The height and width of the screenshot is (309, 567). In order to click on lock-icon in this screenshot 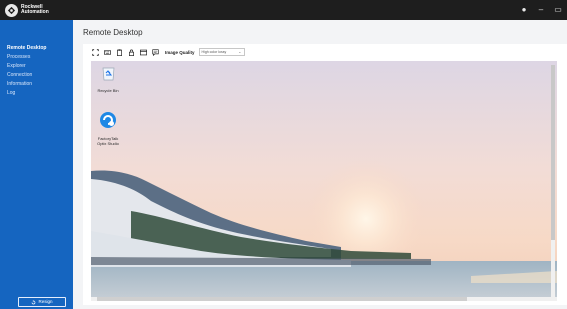, I will do `click(131, 52)`.